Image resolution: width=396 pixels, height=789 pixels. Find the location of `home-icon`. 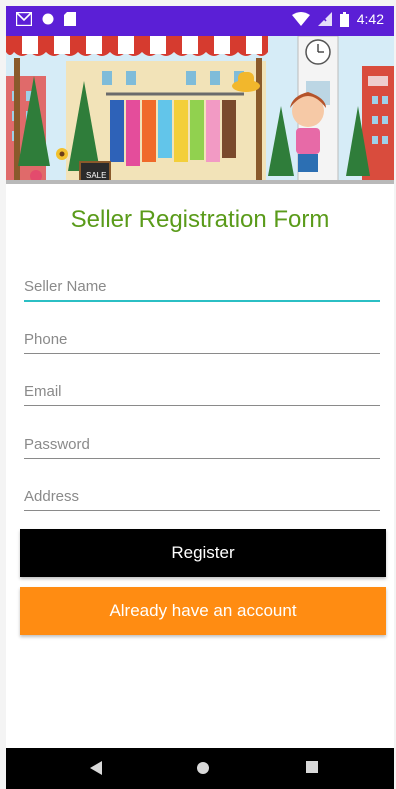

home-icon is located at coordinates (203, 768).